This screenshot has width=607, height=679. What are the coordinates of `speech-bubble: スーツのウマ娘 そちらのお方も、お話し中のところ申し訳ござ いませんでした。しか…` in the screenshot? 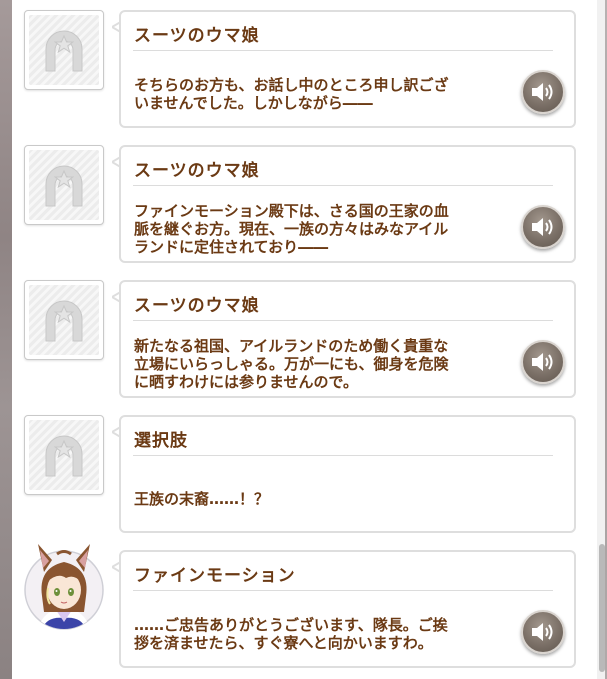 It's located at (347, 69).